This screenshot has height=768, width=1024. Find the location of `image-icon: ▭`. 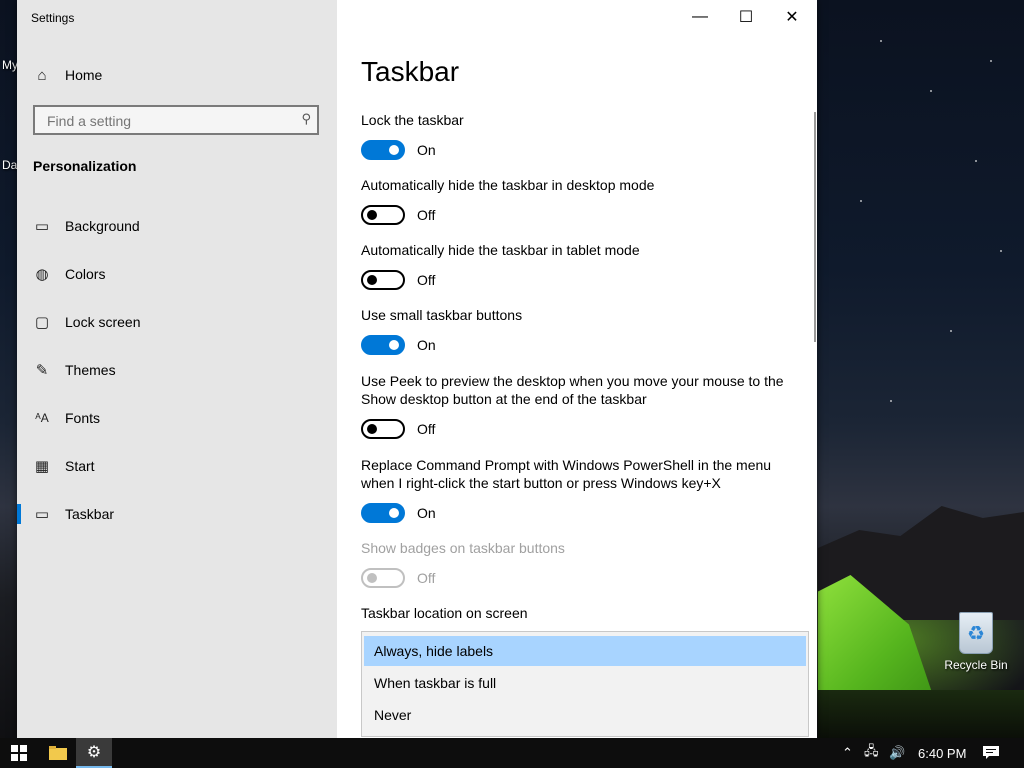

image-icon: ▭ is located at coordinates (42, 226).